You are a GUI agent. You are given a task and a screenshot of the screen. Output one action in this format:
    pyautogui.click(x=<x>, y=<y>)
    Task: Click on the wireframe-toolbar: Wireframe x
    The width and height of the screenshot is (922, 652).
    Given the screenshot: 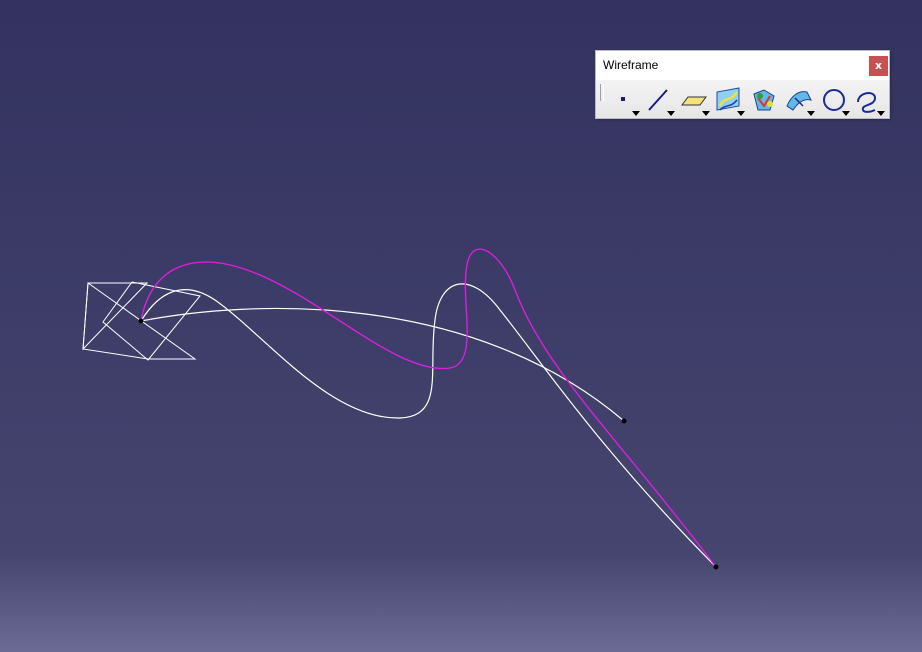 What is the action you would take?
    pyautogui.click(x=742, y=84)
    